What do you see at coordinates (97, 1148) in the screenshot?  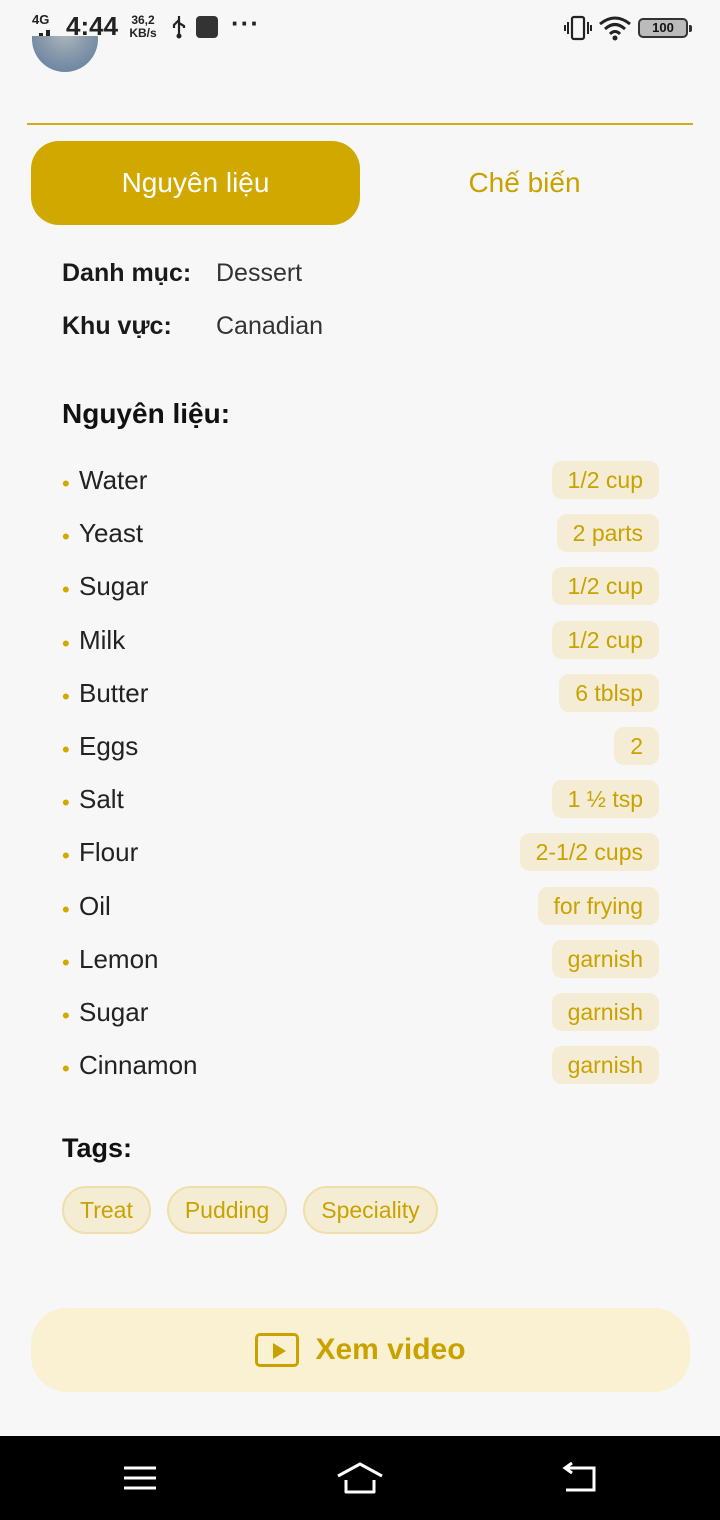 I see `tags-title: Tags:` at bounding box center [97, 1148].